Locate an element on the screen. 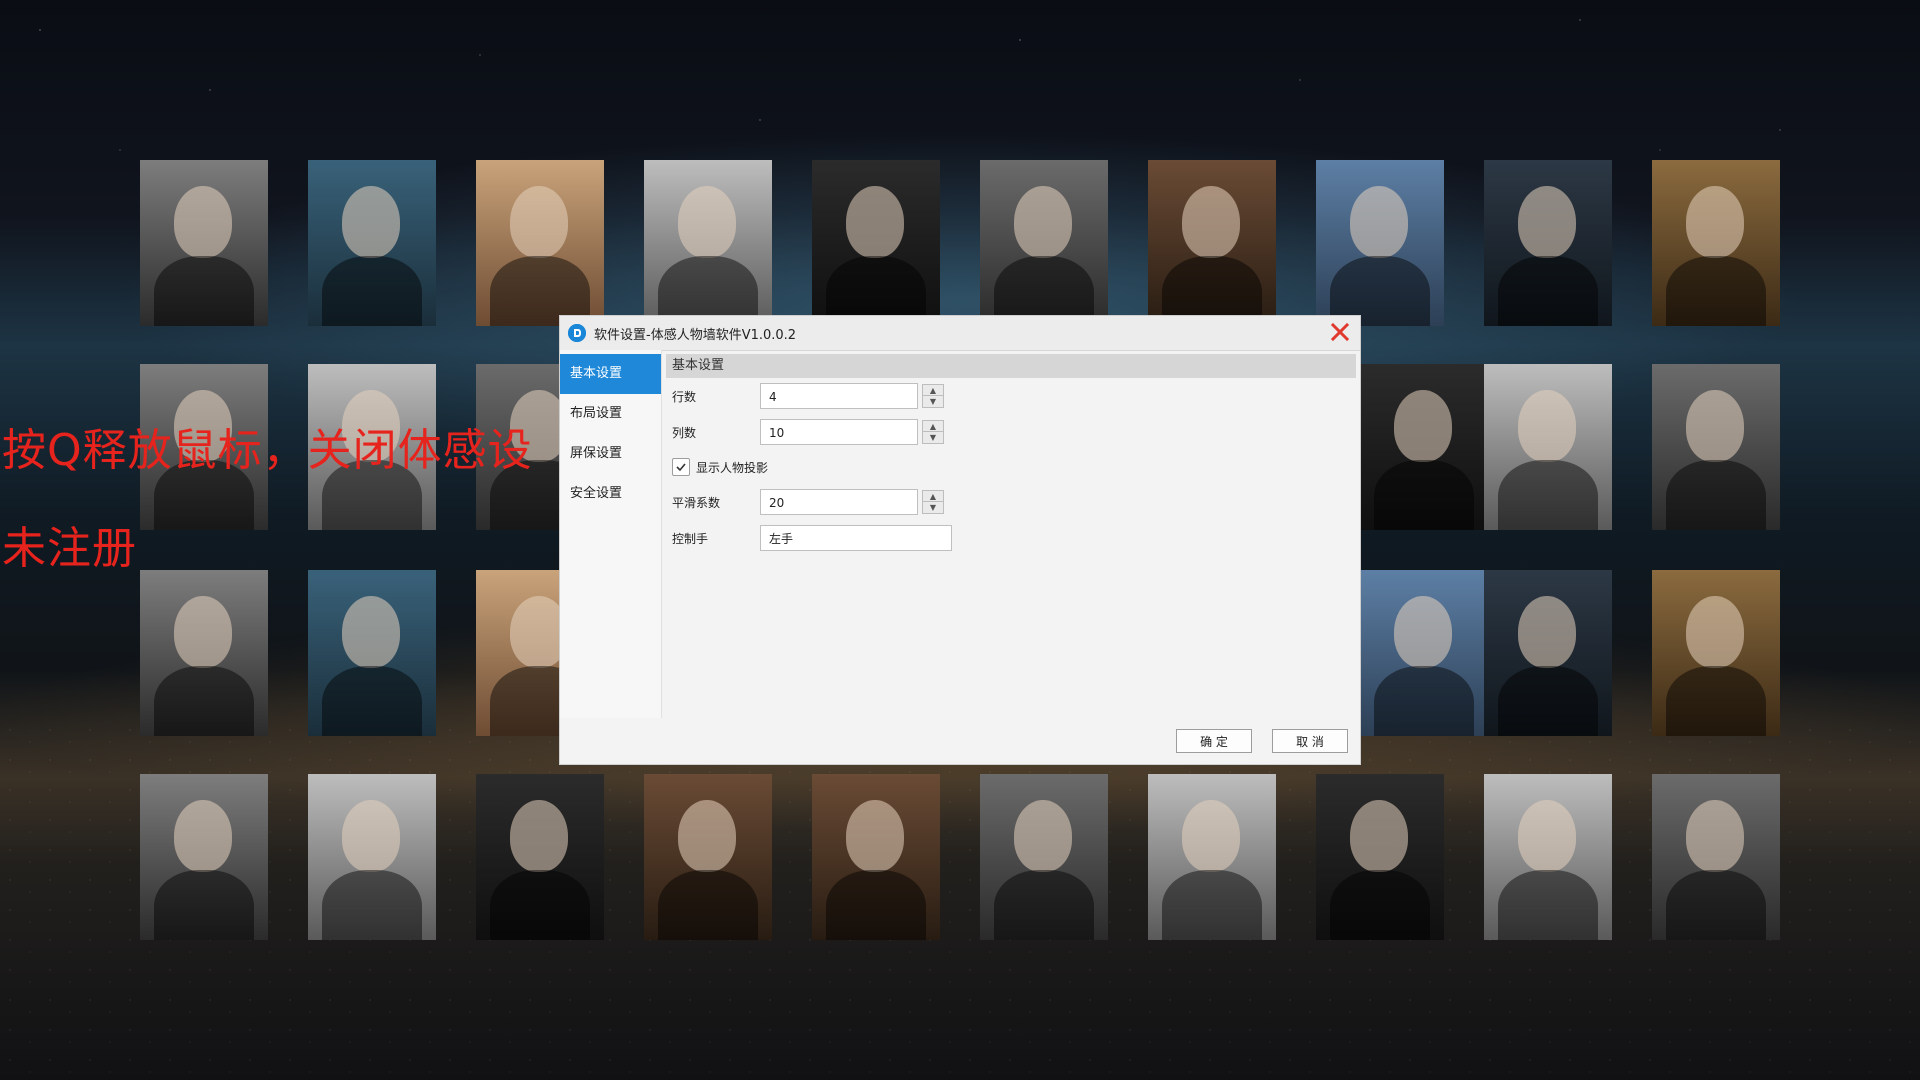 Image resolution: width=1920 pixels, height=1080 pixels. app-icon is located at coordinates (577, 333).